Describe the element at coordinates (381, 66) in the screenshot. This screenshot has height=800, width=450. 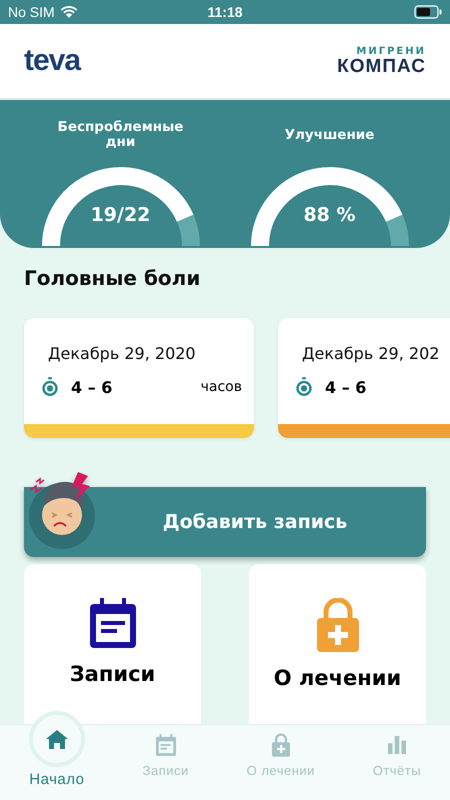
I see `brand-title: КОМПАС` at that location.